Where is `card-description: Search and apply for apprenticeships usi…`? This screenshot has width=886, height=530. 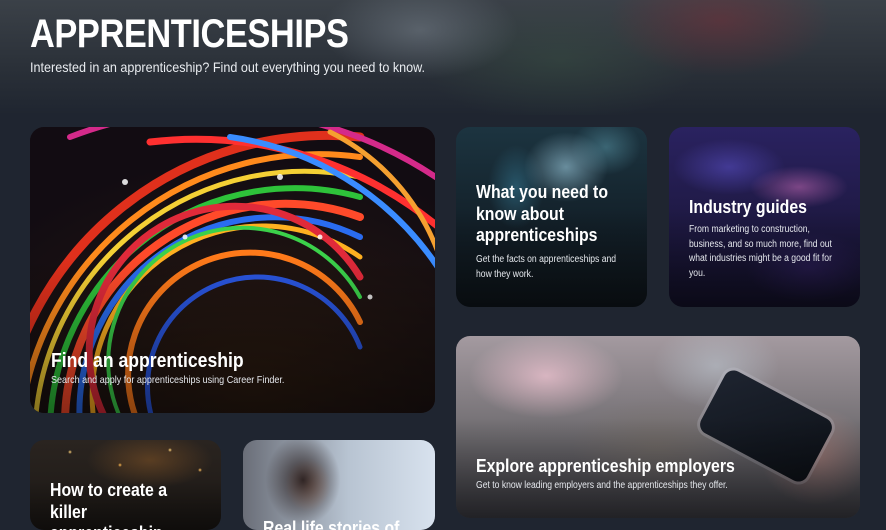
card-description: Search and apply for apprenticeships usi… is located at coordinates (168, 380).